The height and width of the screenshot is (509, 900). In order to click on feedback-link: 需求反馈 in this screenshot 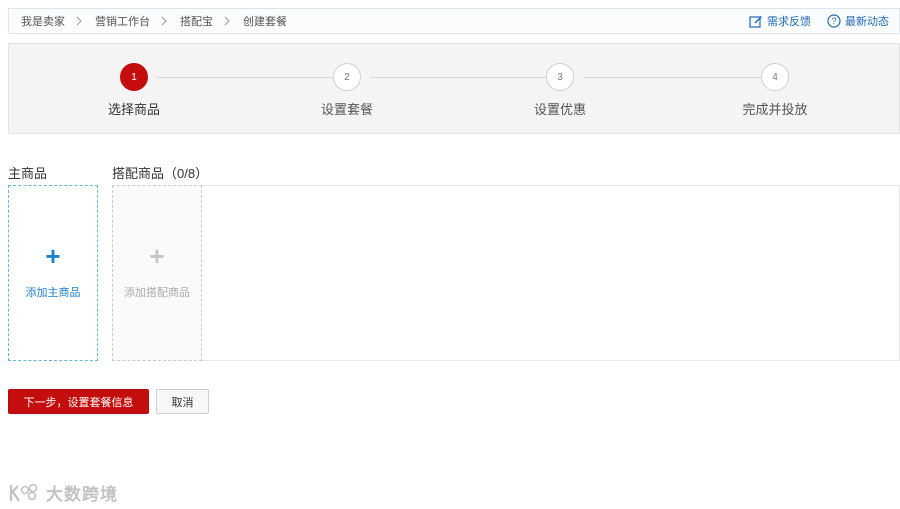, I will do `click(780, 21)`.